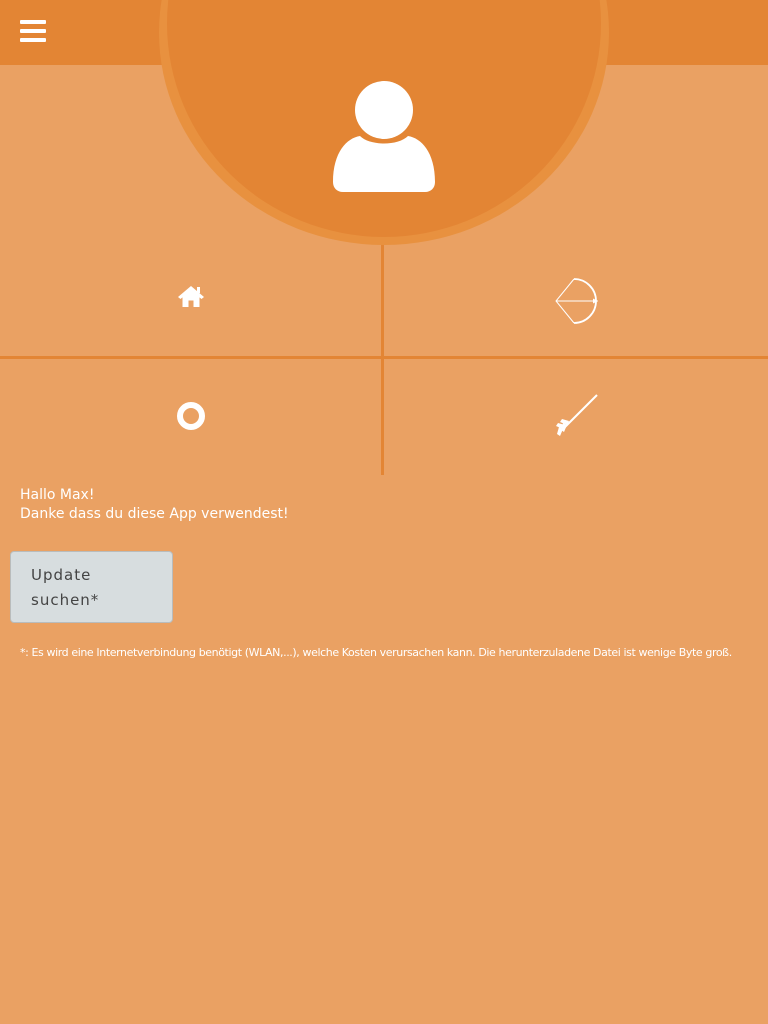  Describe the element at coordinates (91, 587) in the screenshot. I see `update-search-button: Update suchen*` at that location.